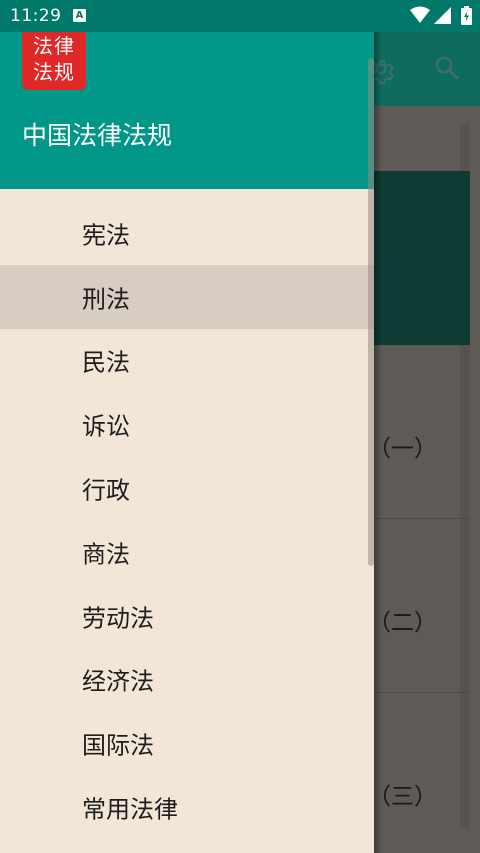 The image size is (480, 853). Describe the element at coordinates (106, 554) in the screenshot. I see `menu-item-label: 商法` at that location.